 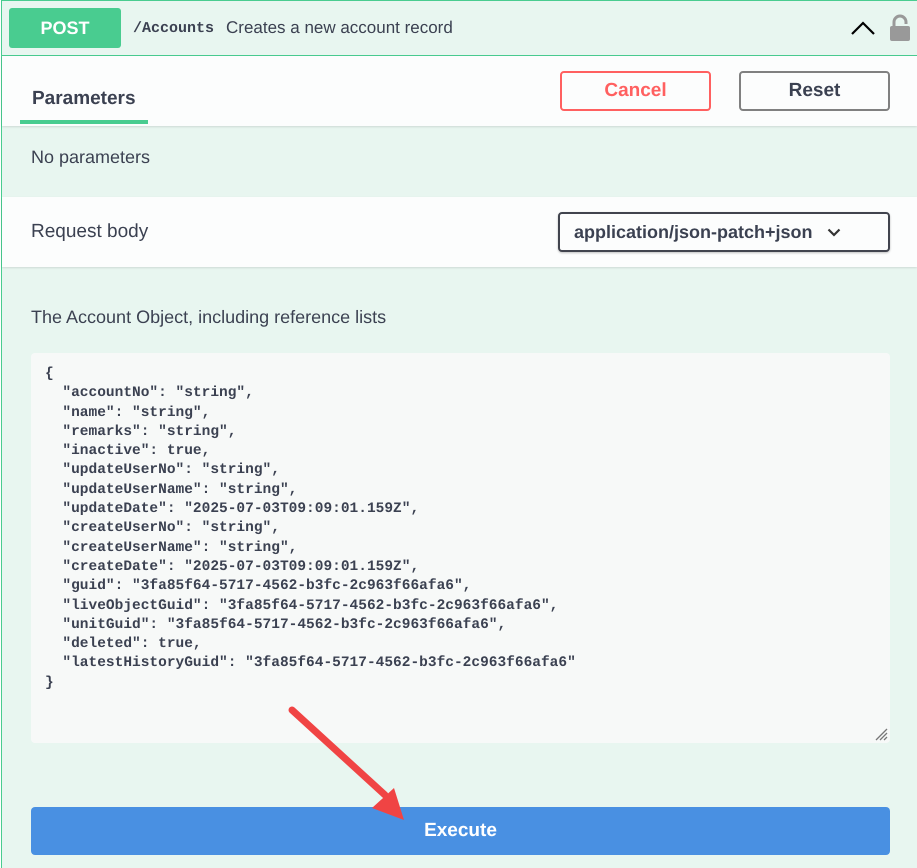 What do you see at coordinates (158, 394) in the screenshot?
I see `code-line: "accountNo": "string",` at bounding box center [158, 394].